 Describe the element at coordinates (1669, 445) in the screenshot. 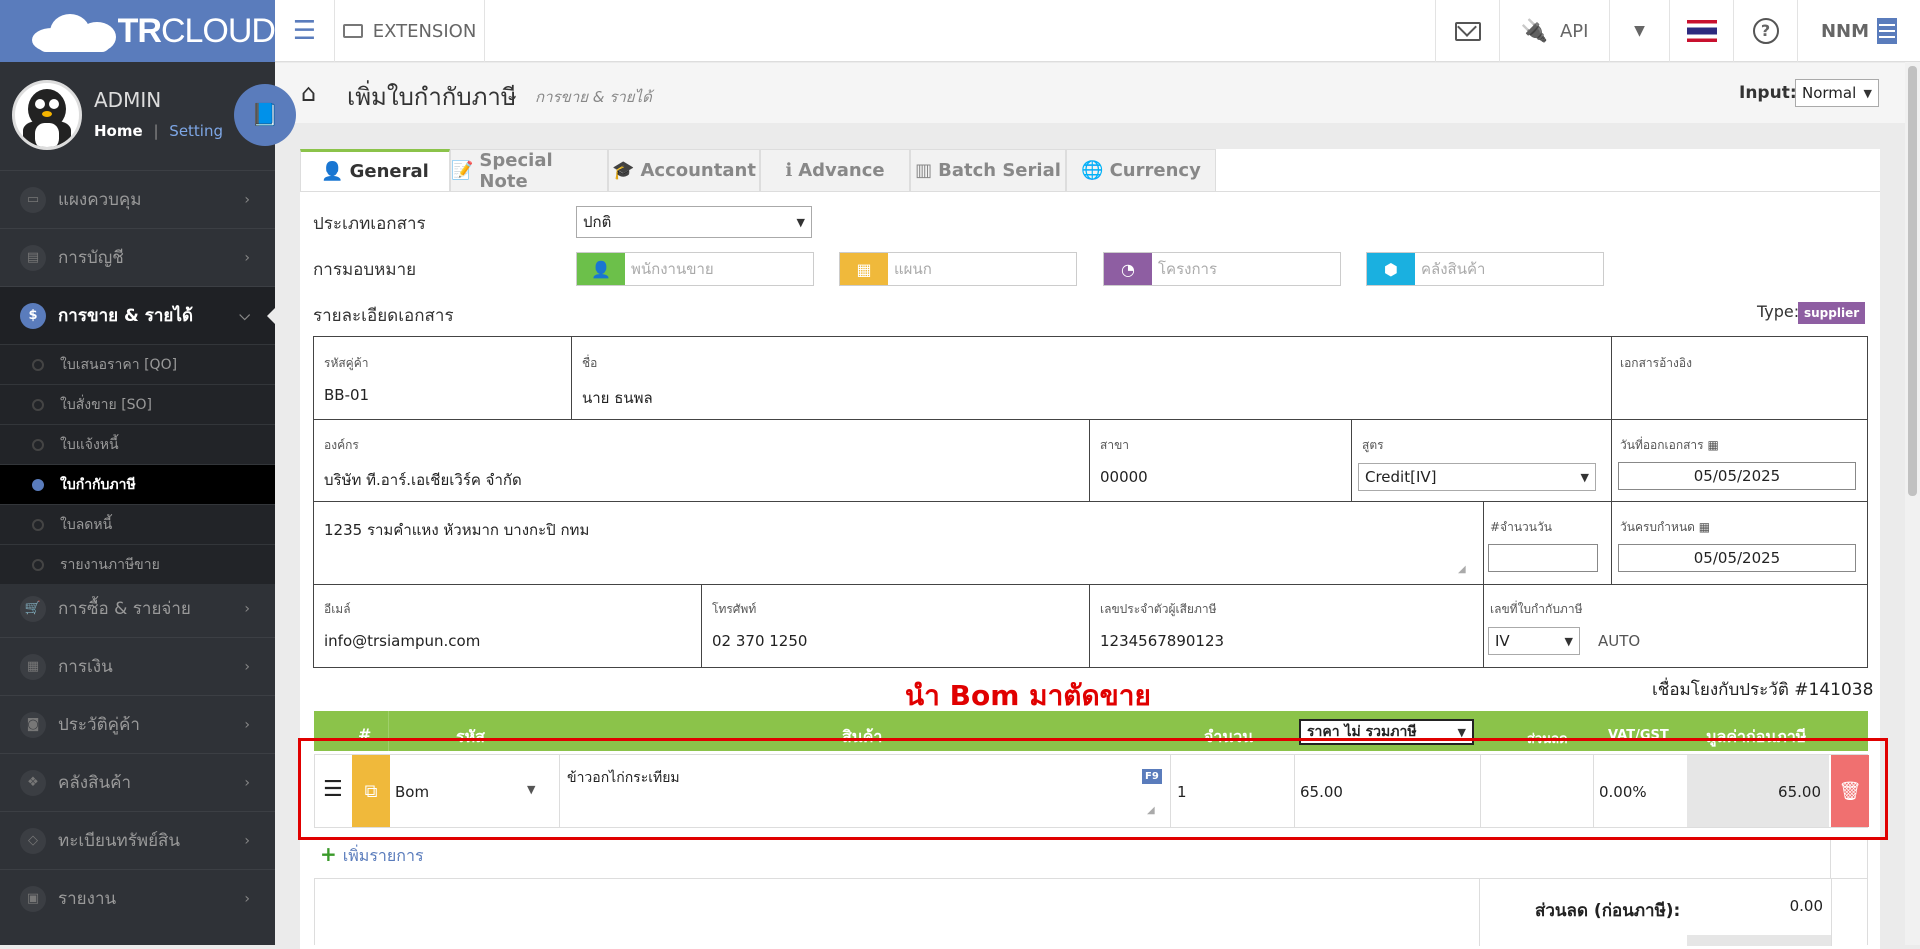

I see `issue-date-label: วันที่ออกเอกสาร ▦` at that location.